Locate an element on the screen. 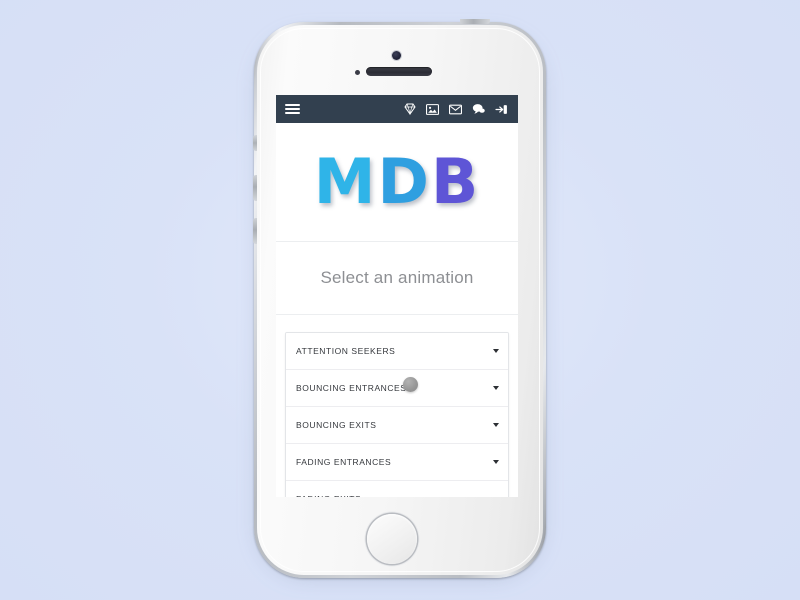 This screenshot has height=600, width=800. accordion-item-label: BOUNCING ENTRANCES is located at coordinates (351, 388).